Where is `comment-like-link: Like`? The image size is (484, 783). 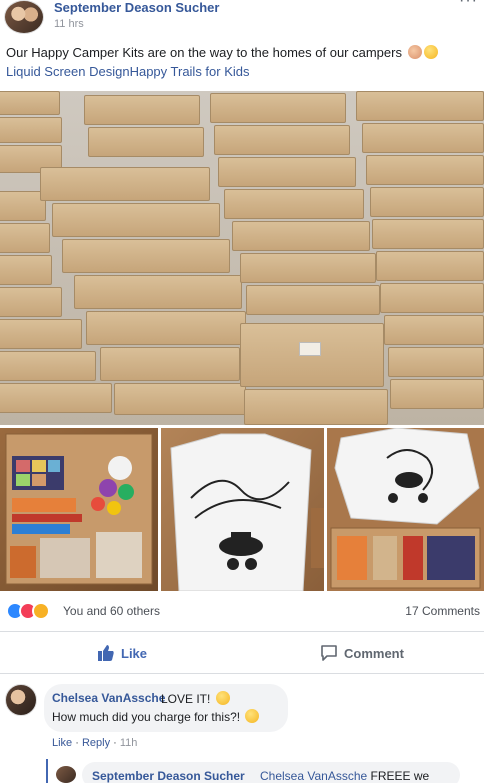
comment-like-link: Like is located at coordinates (62, 743).